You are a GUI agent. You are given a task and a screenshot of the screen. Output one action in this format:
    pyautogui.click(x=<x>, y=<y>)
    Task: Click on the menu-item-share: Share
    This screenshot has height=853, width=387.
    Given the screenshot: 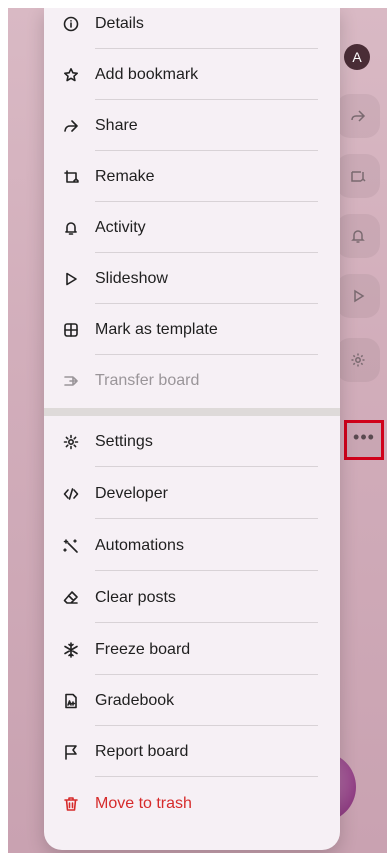 What is the action you would take?
    pyautogui.click(x=192, y=125)
    